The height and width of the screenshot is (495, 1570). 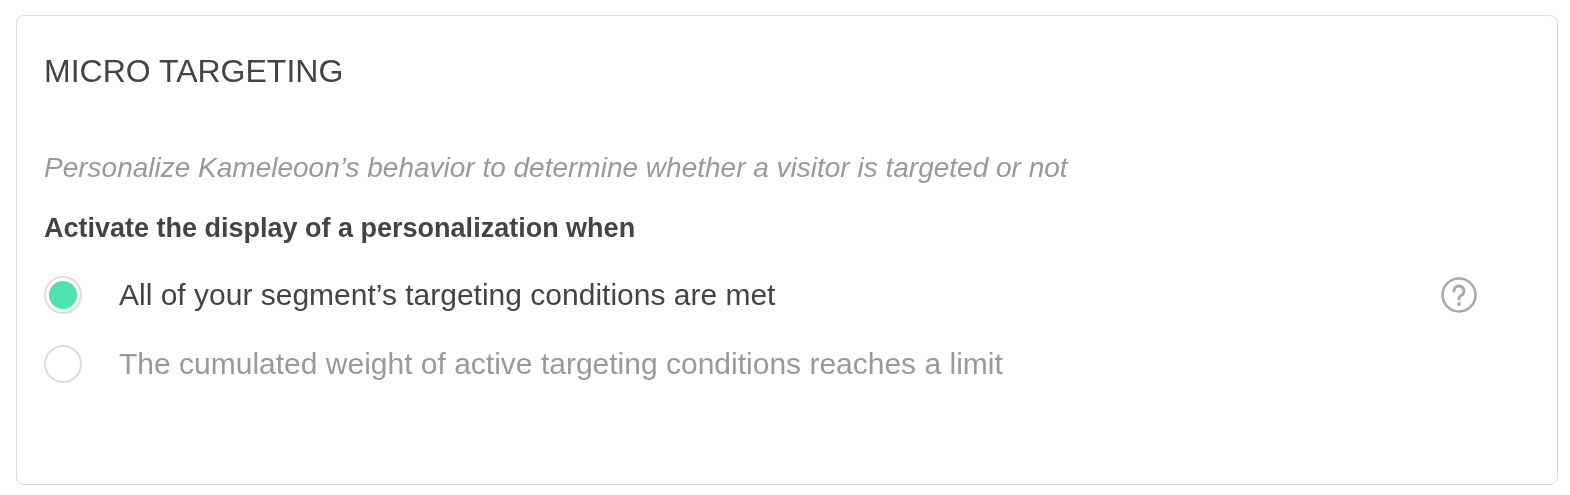 I want to click on section-title: MICRO TARGETING, so click(x=194, y=71).